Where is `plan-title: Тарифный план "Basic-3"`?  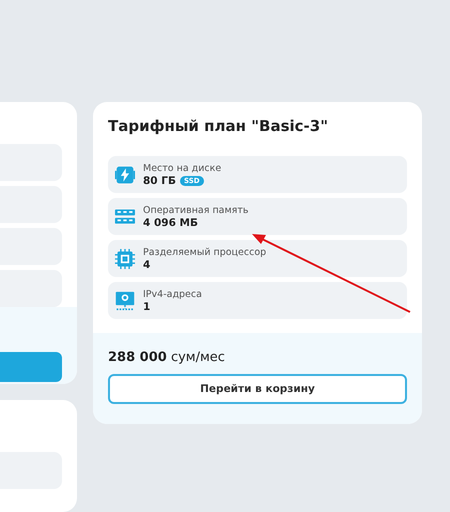 plan-title: Тарифный план "Basic-3" is located at coordinates (218, 126).